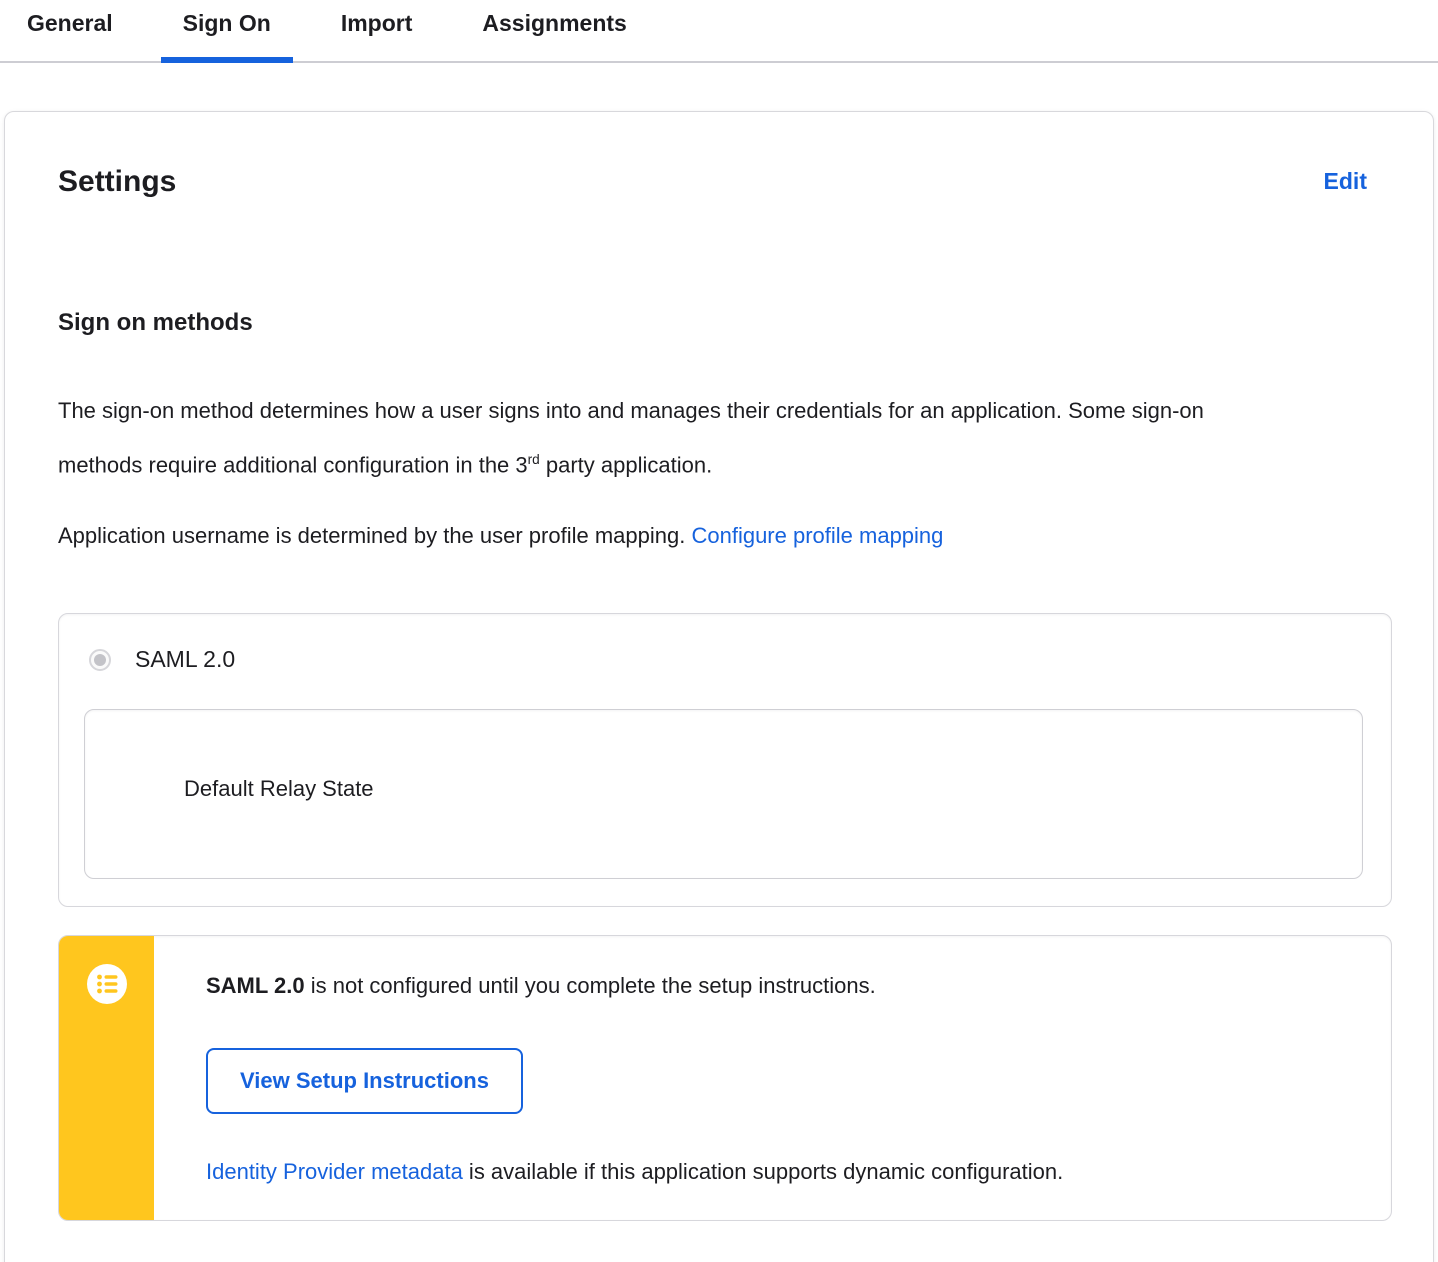 Image resolution: width=1438 pixels, height=1262 pixels. What do you see at coordinates (334, 1171) in the screenshot?
I see `identity-provider-metadata-link: Identity Provider metadata` at bounding box center [334, 1171].